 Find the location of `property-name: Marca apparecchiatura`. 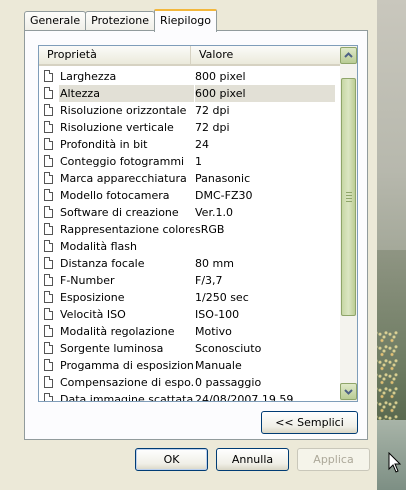

property-name: Marca apparecchiatura is located at coordinates (123, 178).